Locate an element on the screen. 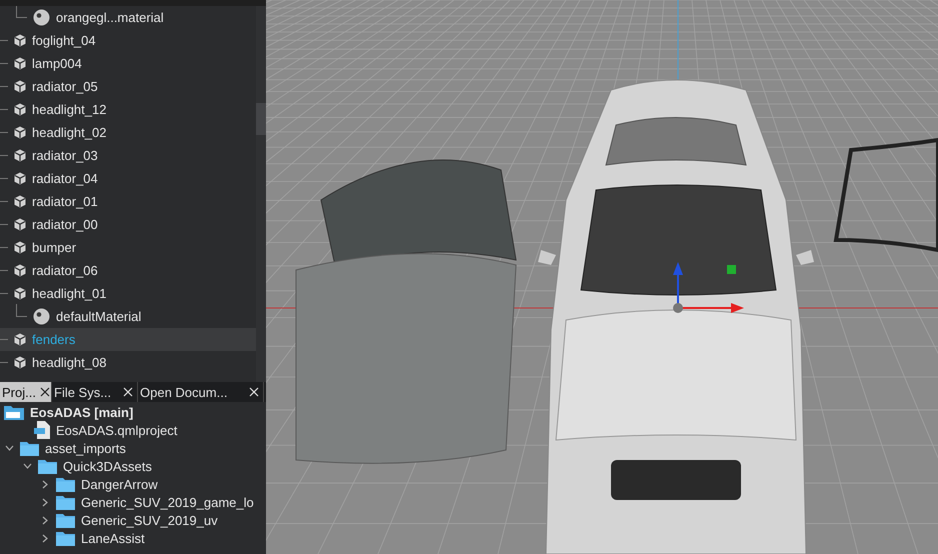  tree-item: defaultMaterial is located at coordinates (128, 316).